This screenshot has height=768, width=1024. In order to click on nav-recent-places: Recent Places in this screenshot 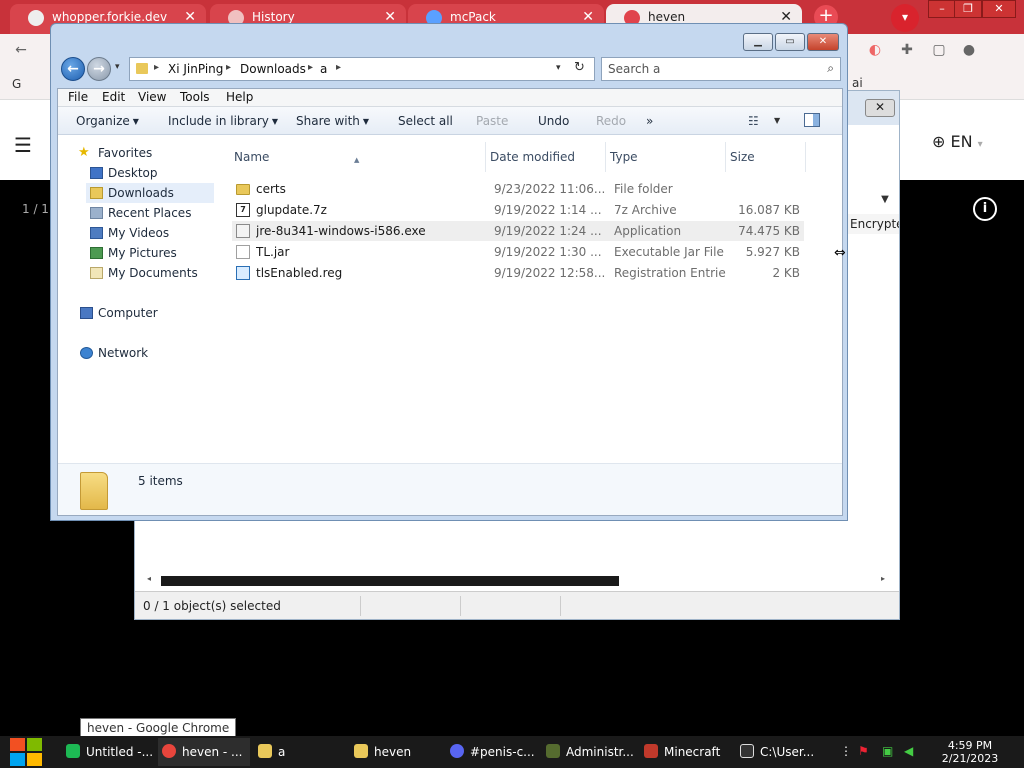, I will do `click(150, 213)`.